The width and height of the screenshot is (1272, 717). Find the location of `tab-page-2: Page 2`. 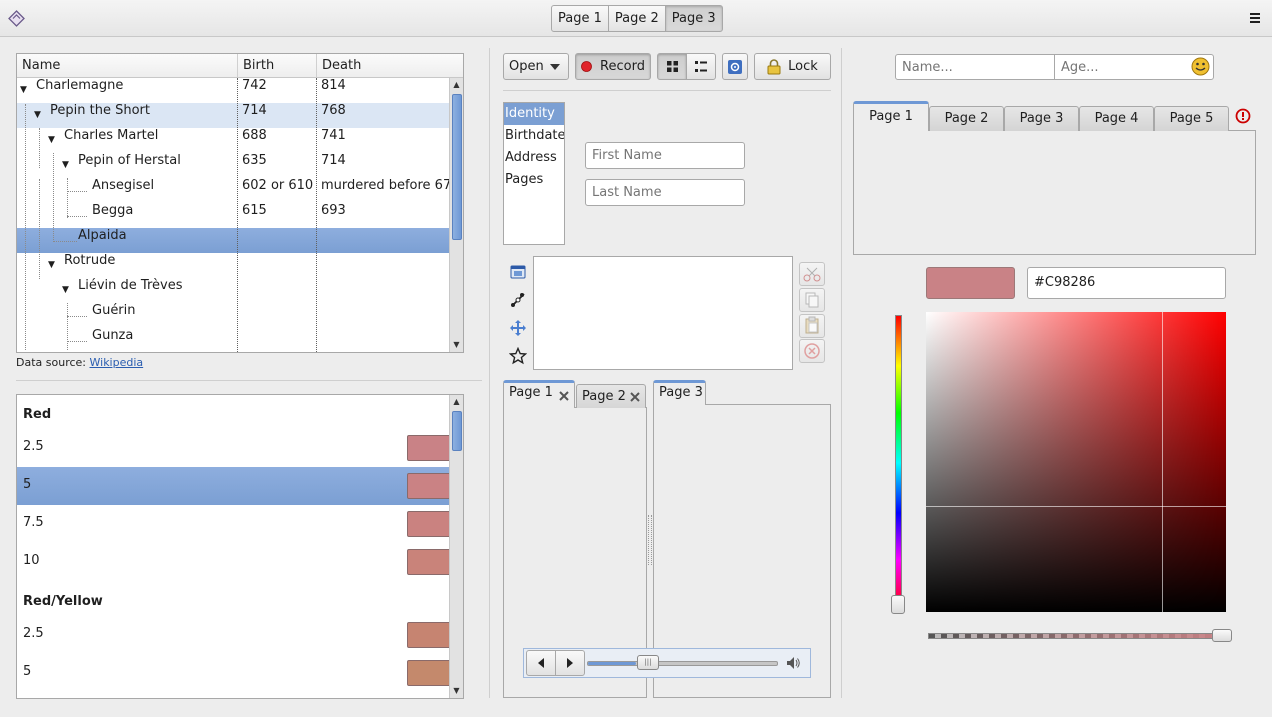

tab-page-2: Page 2 is located at coordinates (611, 396).